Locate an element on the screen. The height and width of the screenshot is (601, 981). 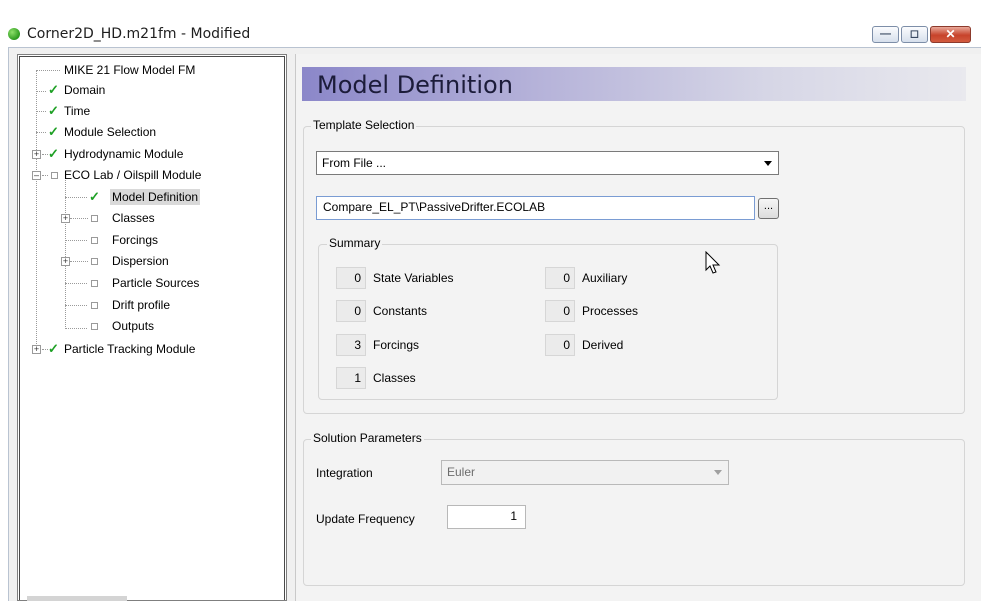
minimize-icon: — is located at coordinates (885, 34).